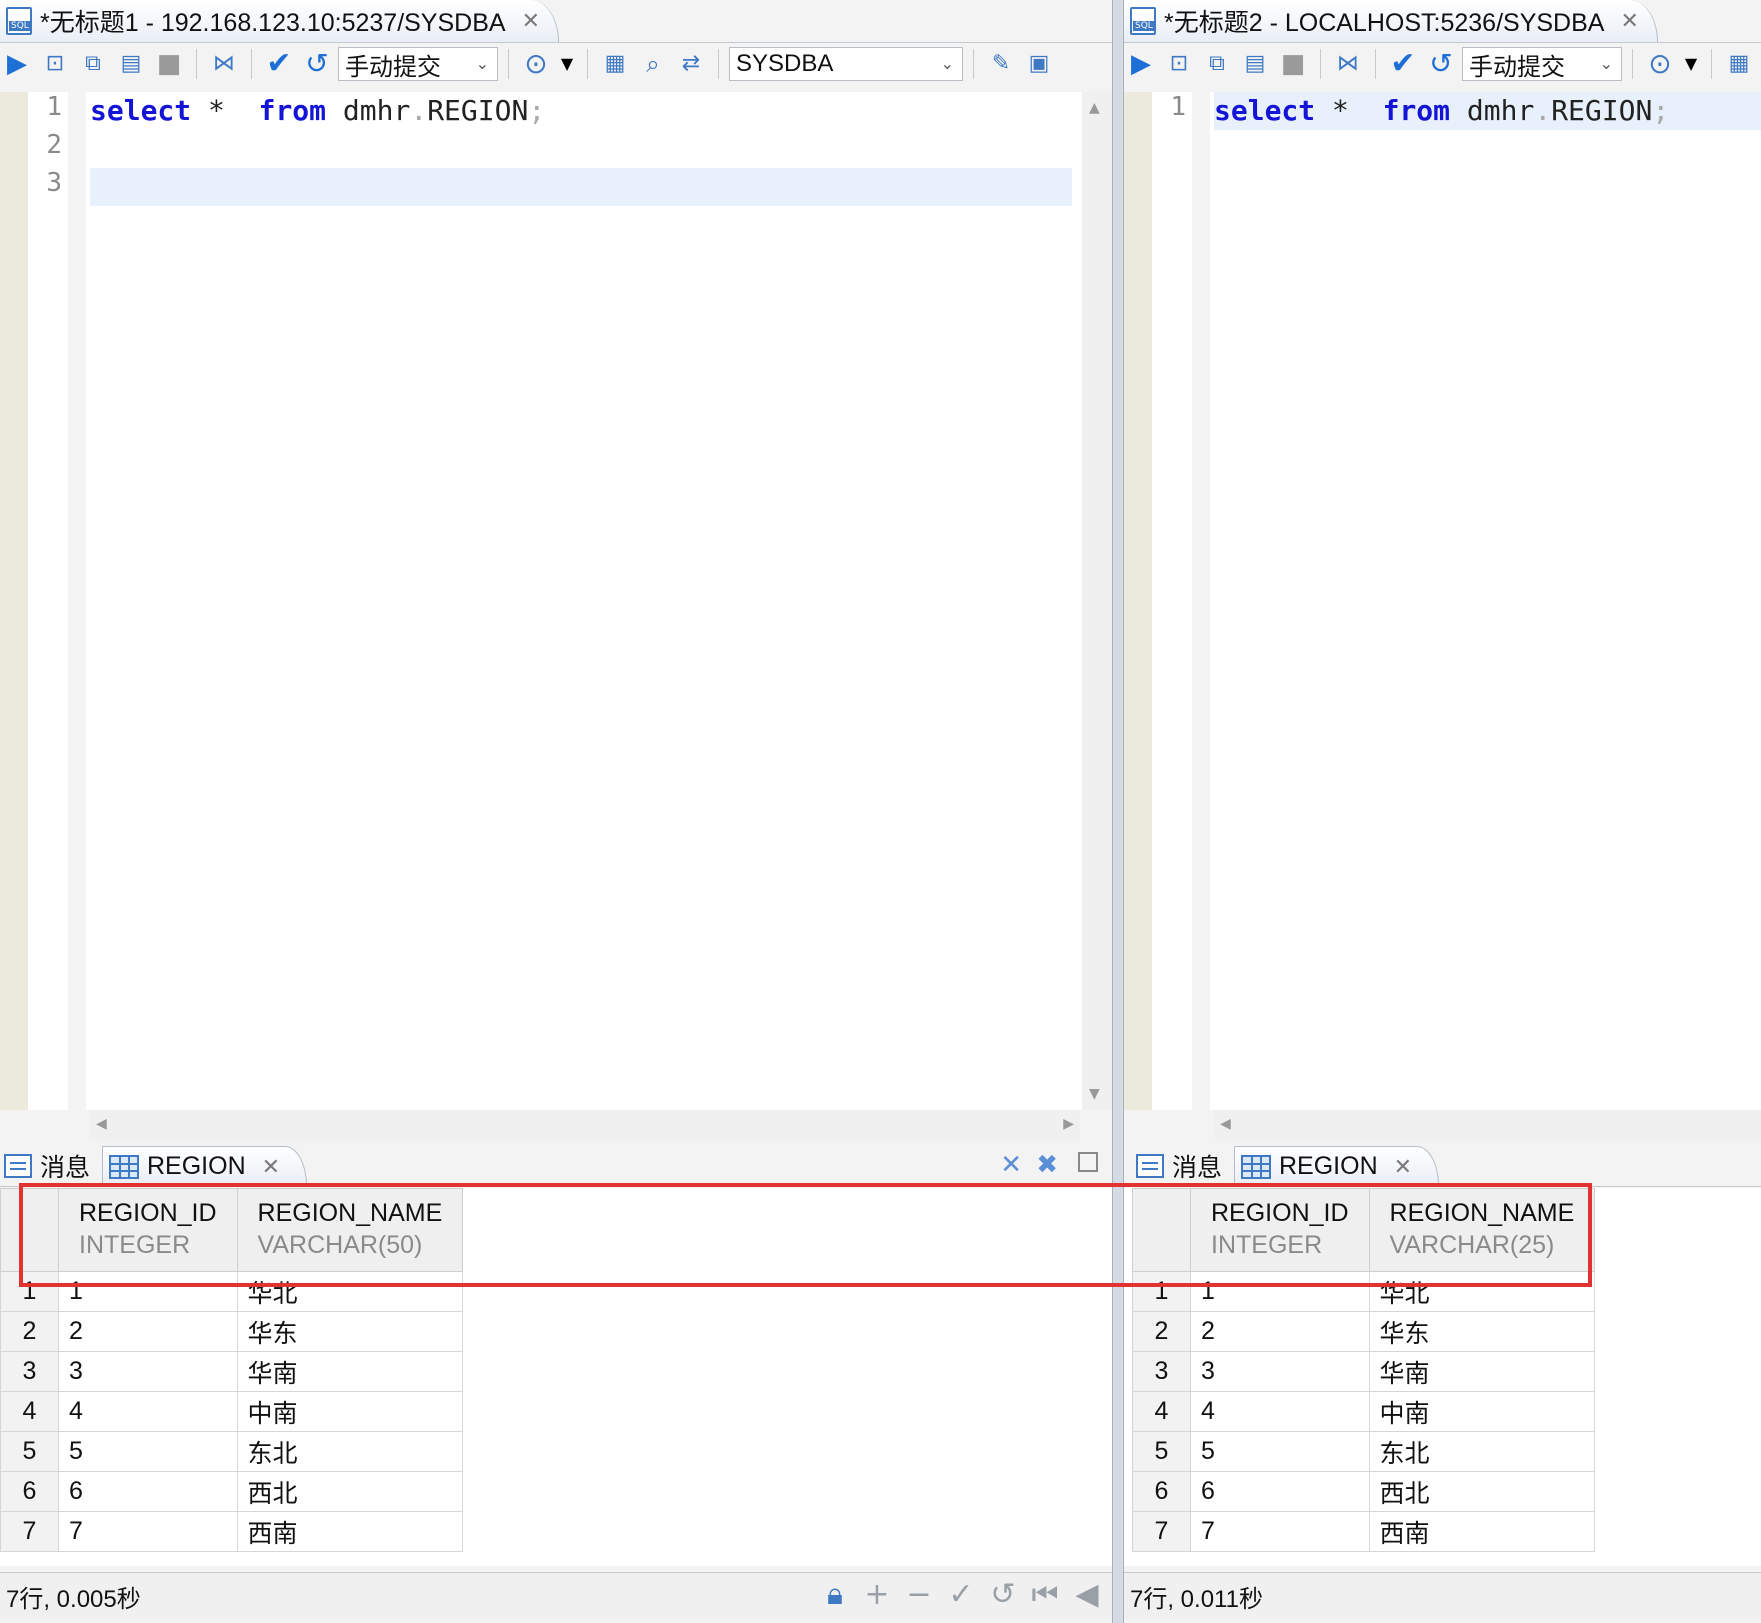 The height and width of the screenshot is (1623, 1761). Describe the element at coordinates (1001, 64) in the screenshot. I see `format-icon: ✎` at that location.